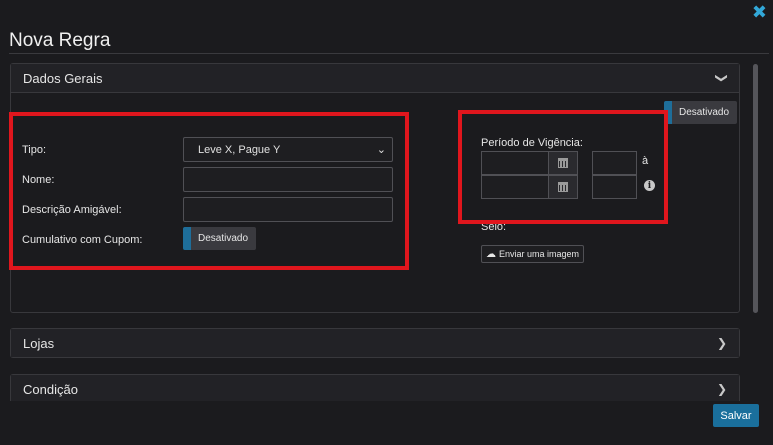 The height and width of the screenshot is (445, 773). What do you see at coordinates (60, 40) in the screenshot?
I see `modal-title: Nova Regra` at bounding box center [60, 40].